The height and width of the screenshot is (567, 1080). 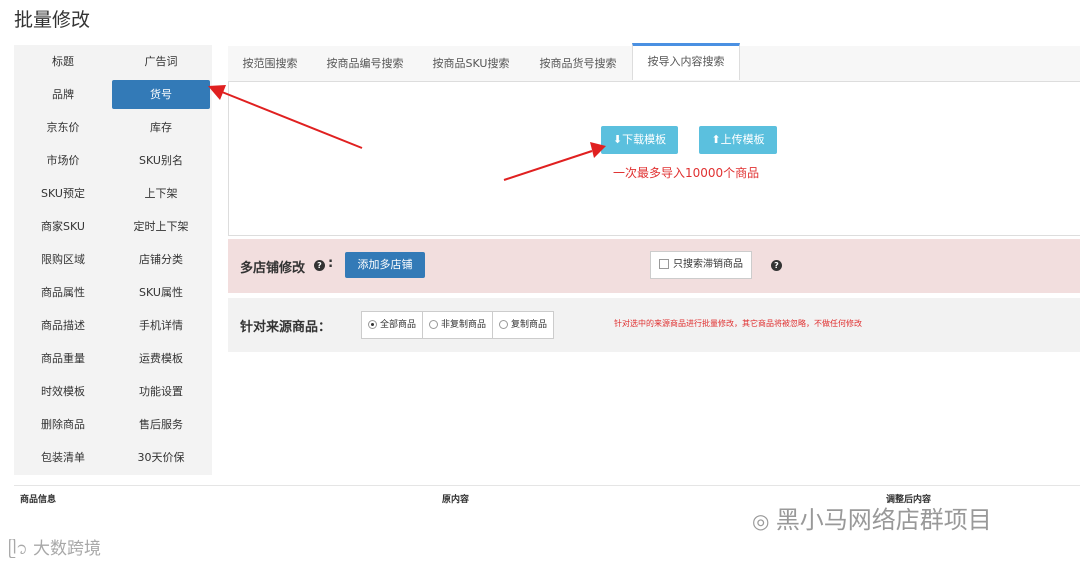 I want to click on watermark-right: ◎ 黑小马网络店群项目, so click(x=872, y=520).